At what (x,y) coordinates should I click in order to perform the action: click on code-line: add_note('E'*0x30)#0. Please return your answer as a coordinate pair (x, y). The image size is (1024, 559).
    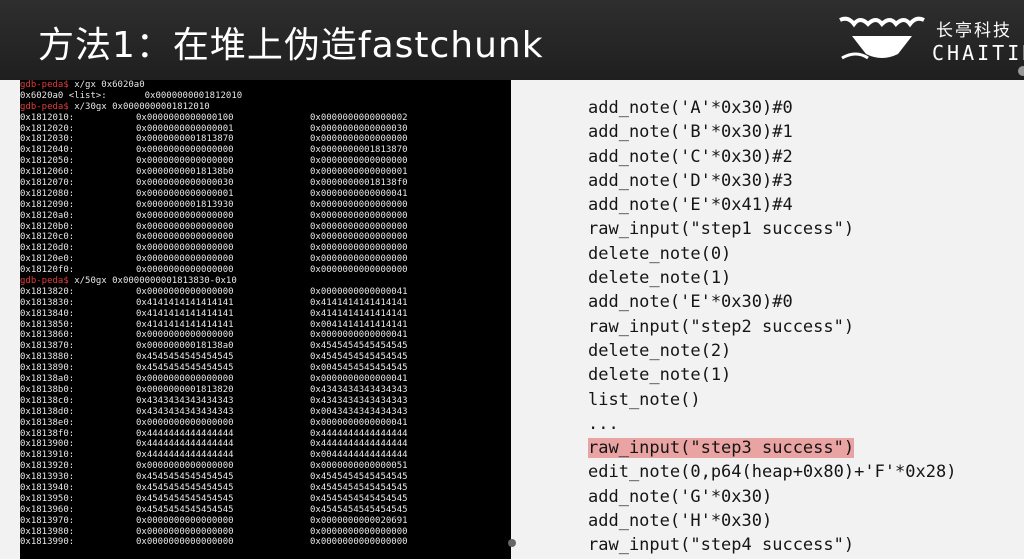
    Looking at the image, I should click on (772, 302).